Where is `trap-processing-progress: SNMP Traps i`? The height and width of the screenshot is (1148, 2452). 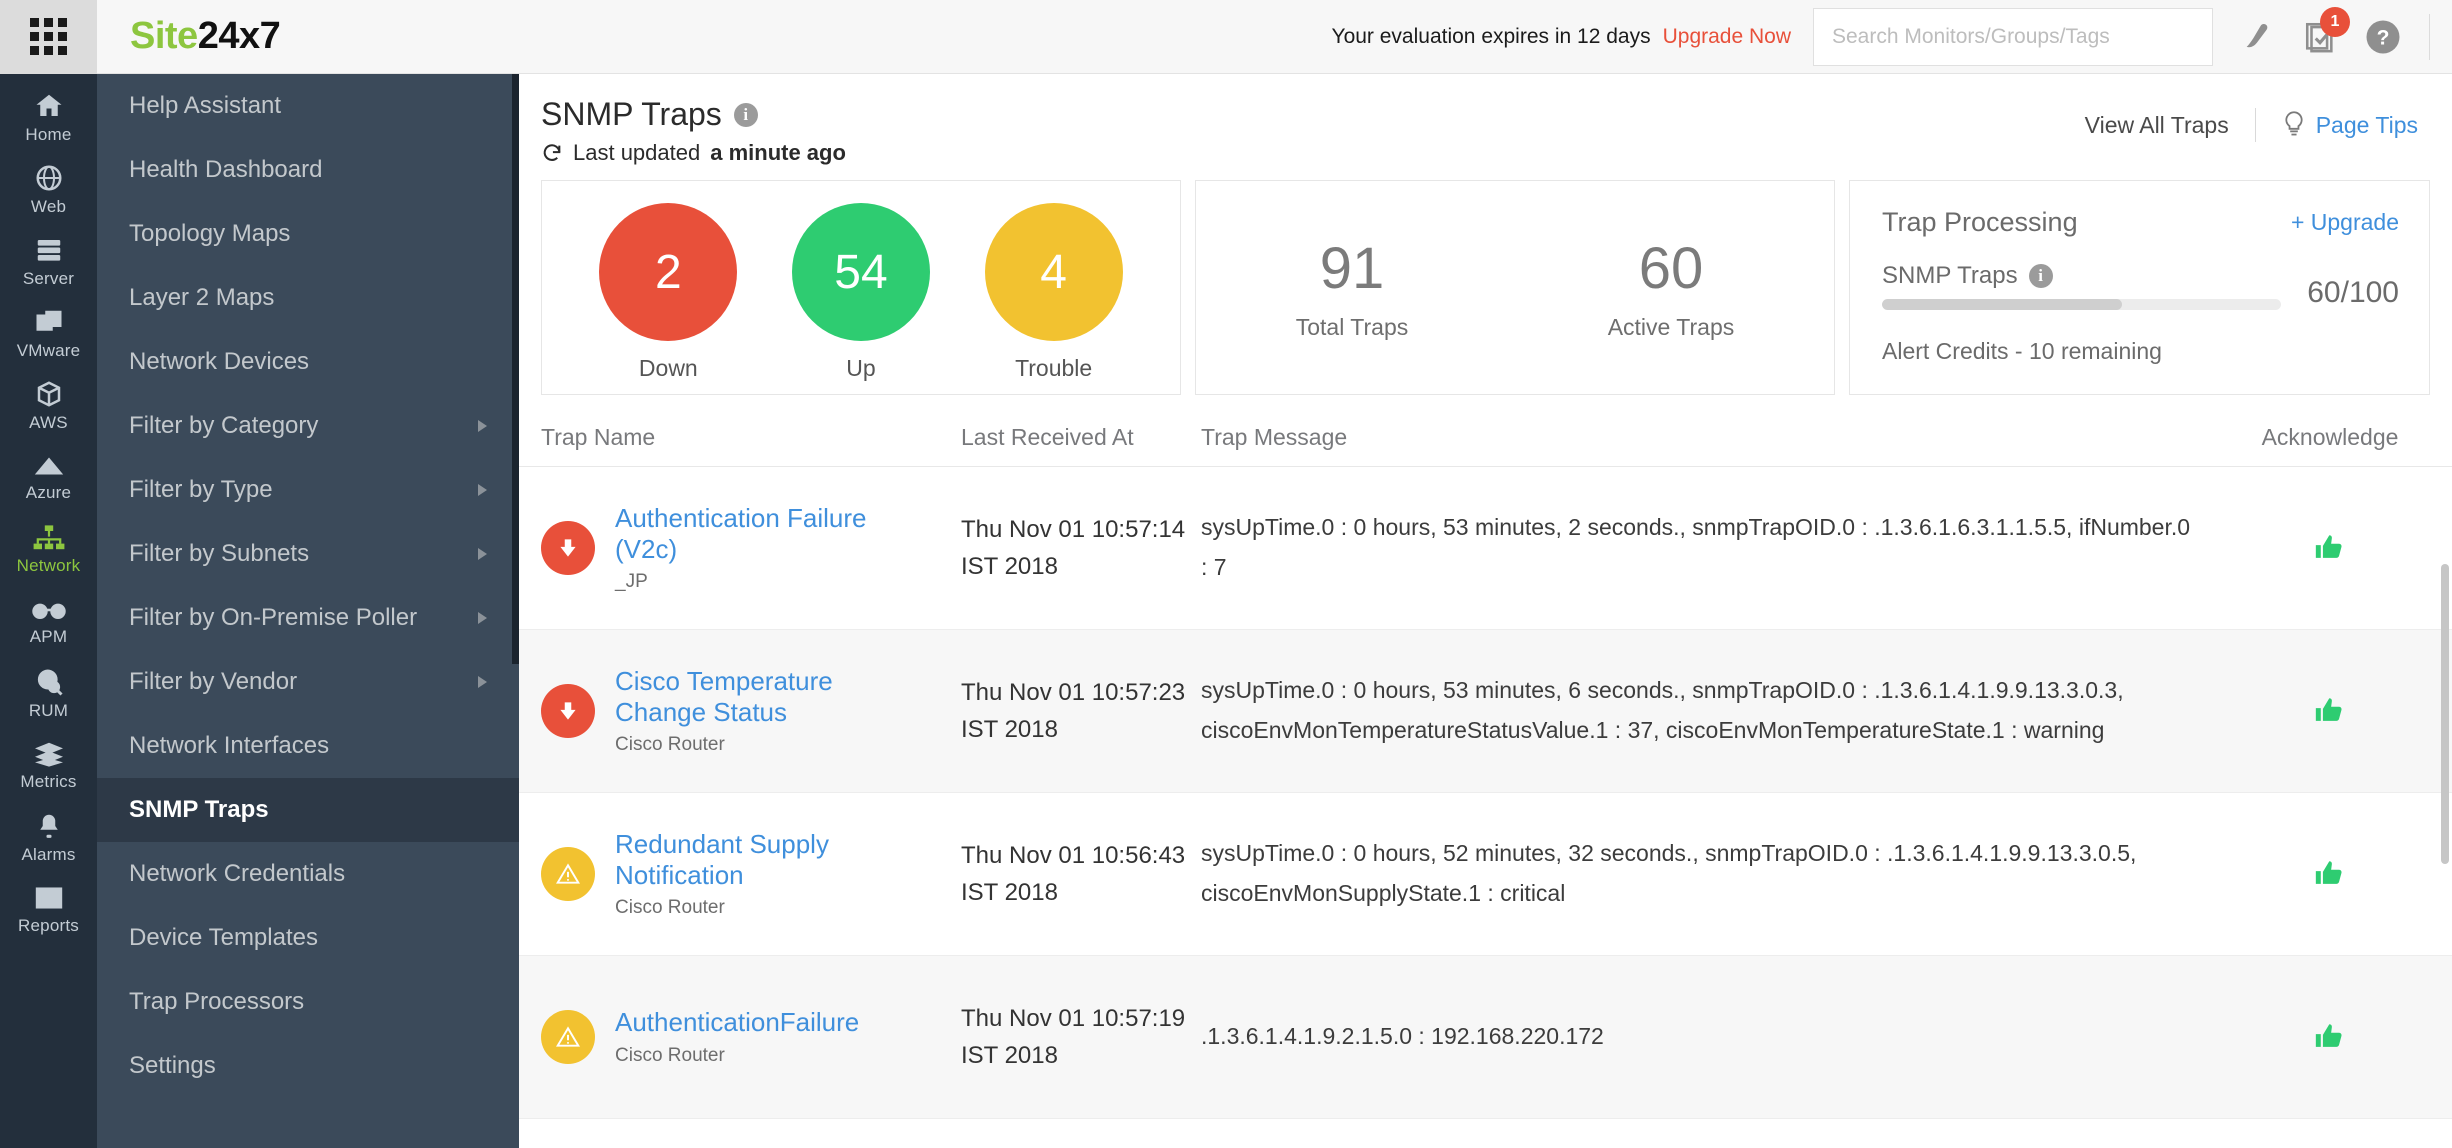
trap-processing-progress: SNMP Traps i is located at coordinates (2082, 286).